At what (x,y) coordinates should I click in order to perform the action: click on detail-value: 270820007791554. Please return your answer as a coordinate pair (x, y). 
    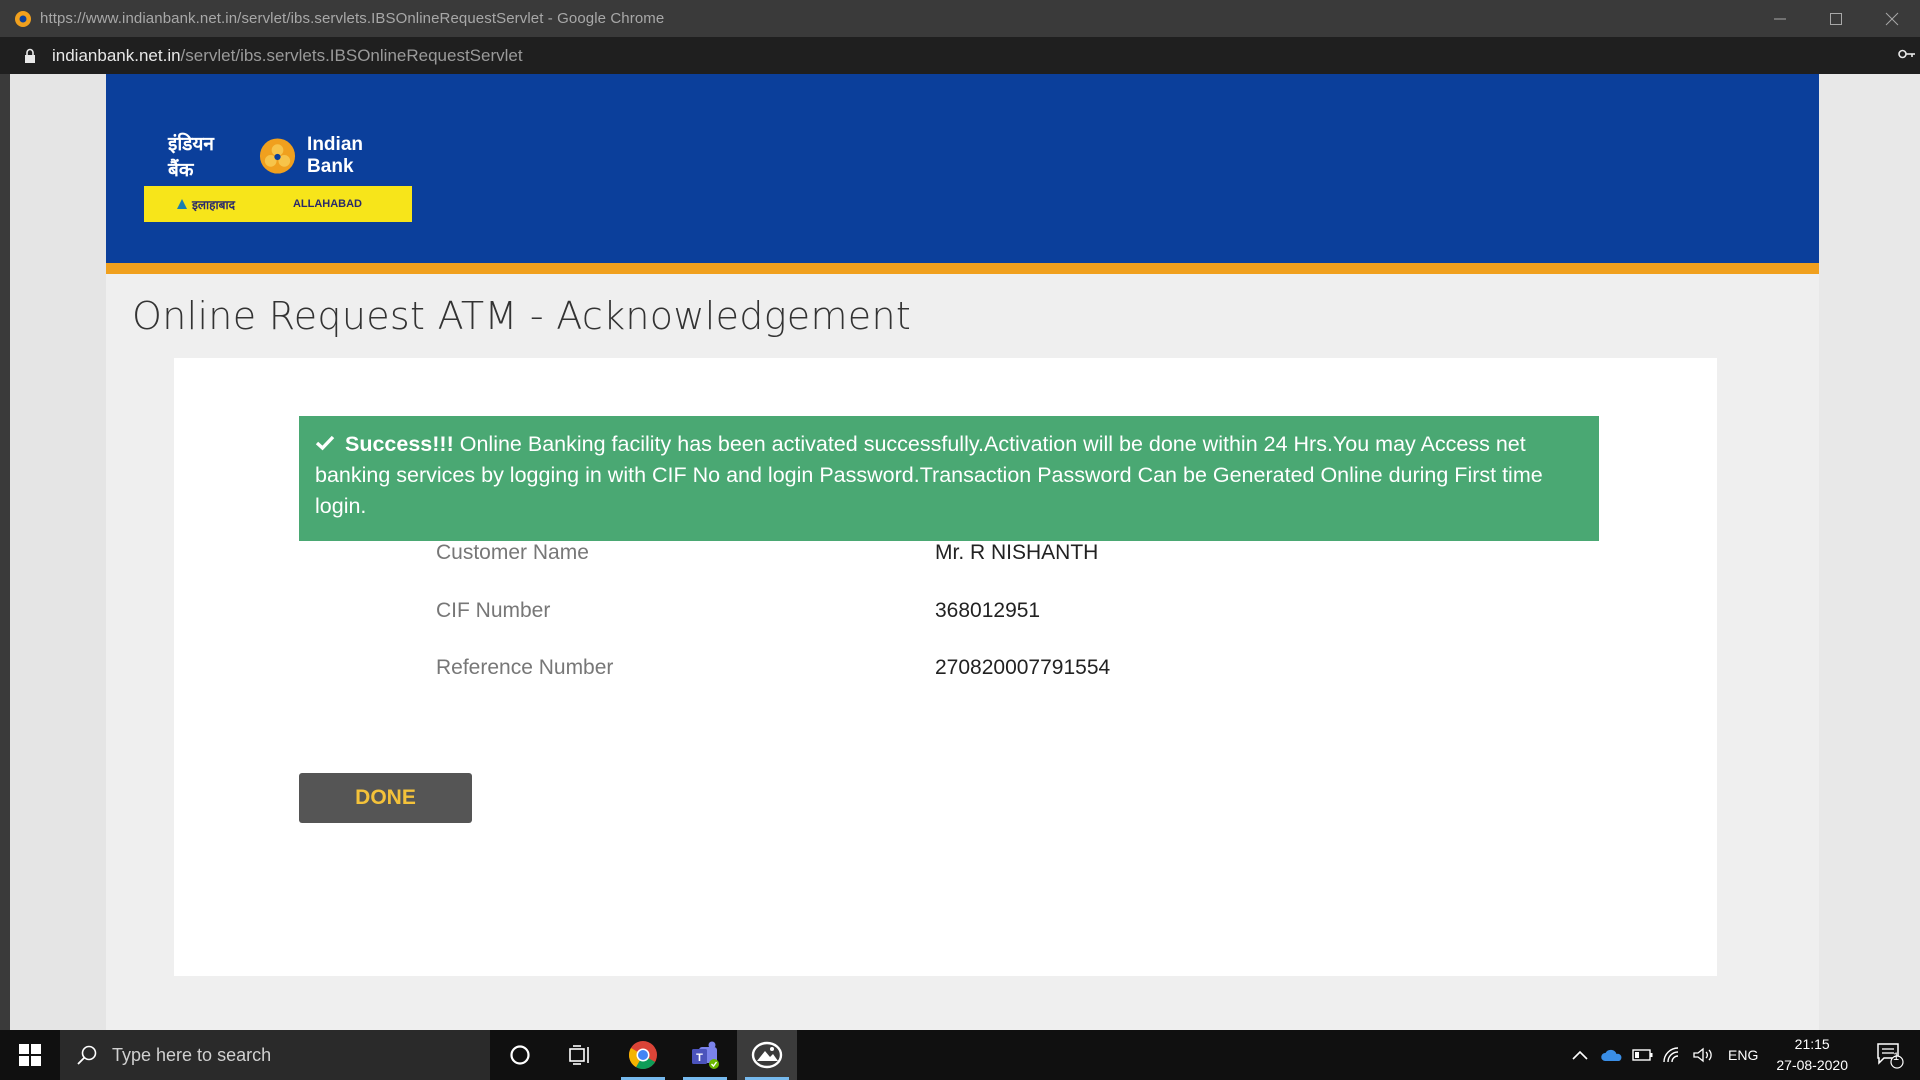
    Looking at the image, I should click on (1023, 667).